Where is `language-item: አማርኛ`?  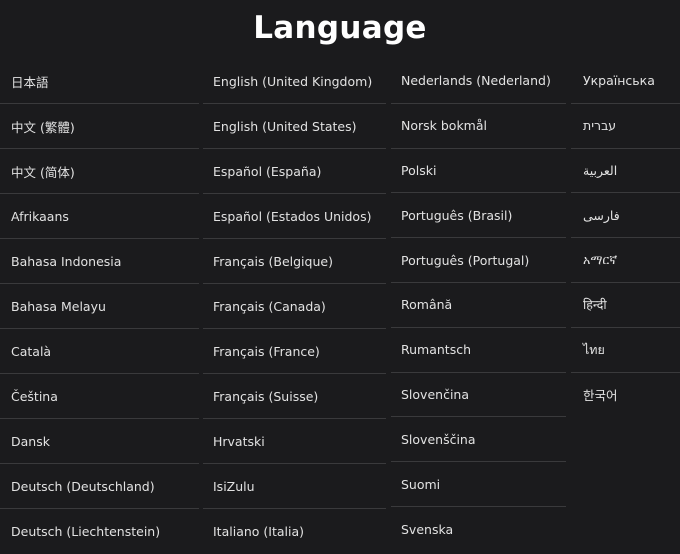
language-item: አማርኛ is located at coordinates (625, 260).